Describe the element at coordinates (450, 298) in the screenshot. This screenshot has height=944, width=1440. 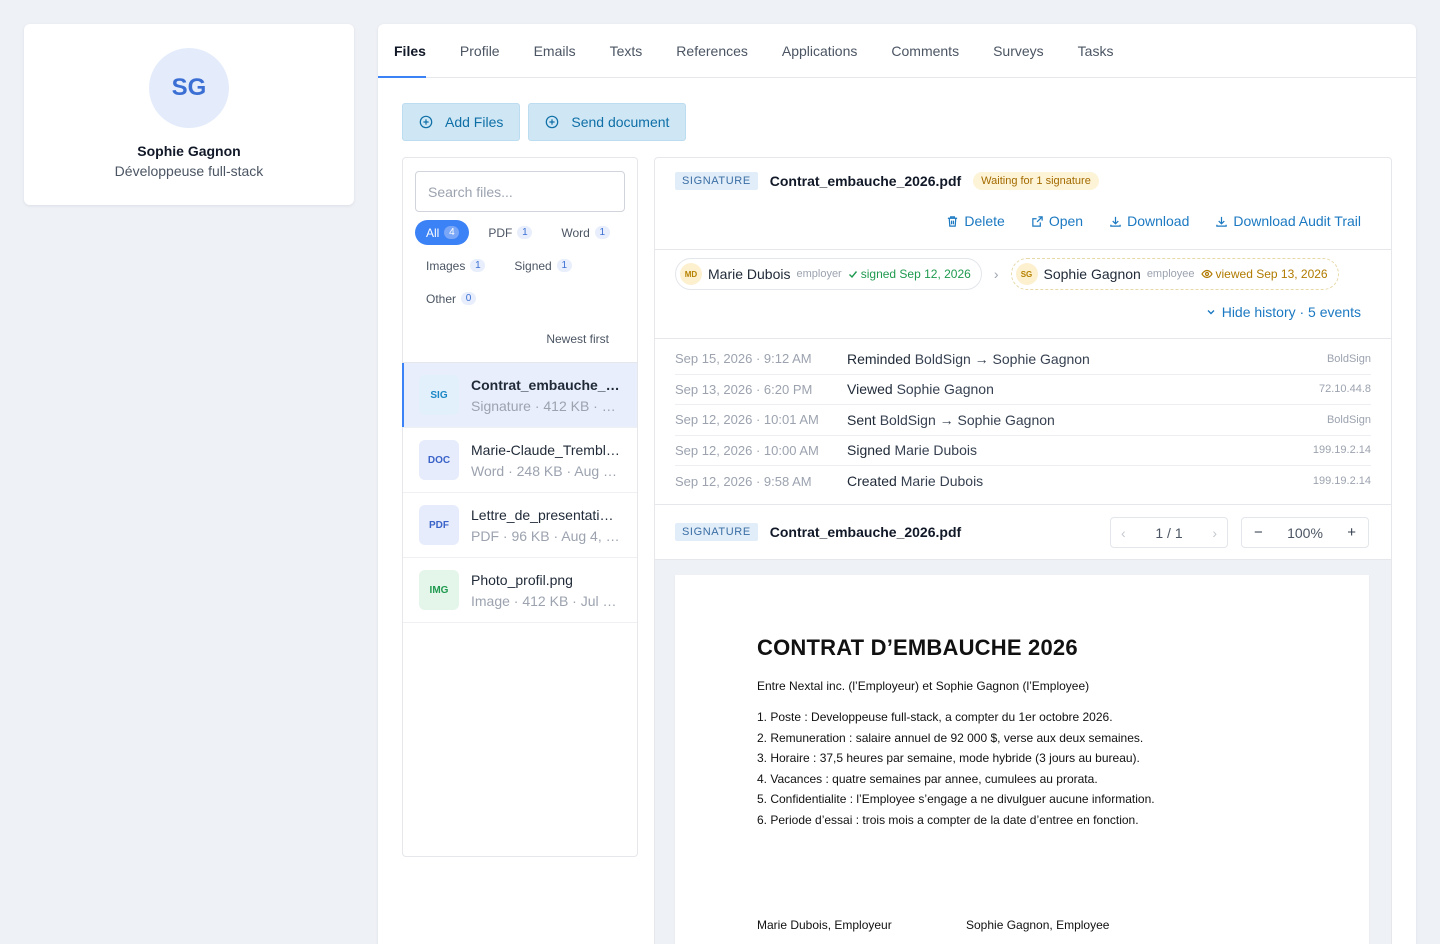
I see `filter-other: Other 0` at that location.